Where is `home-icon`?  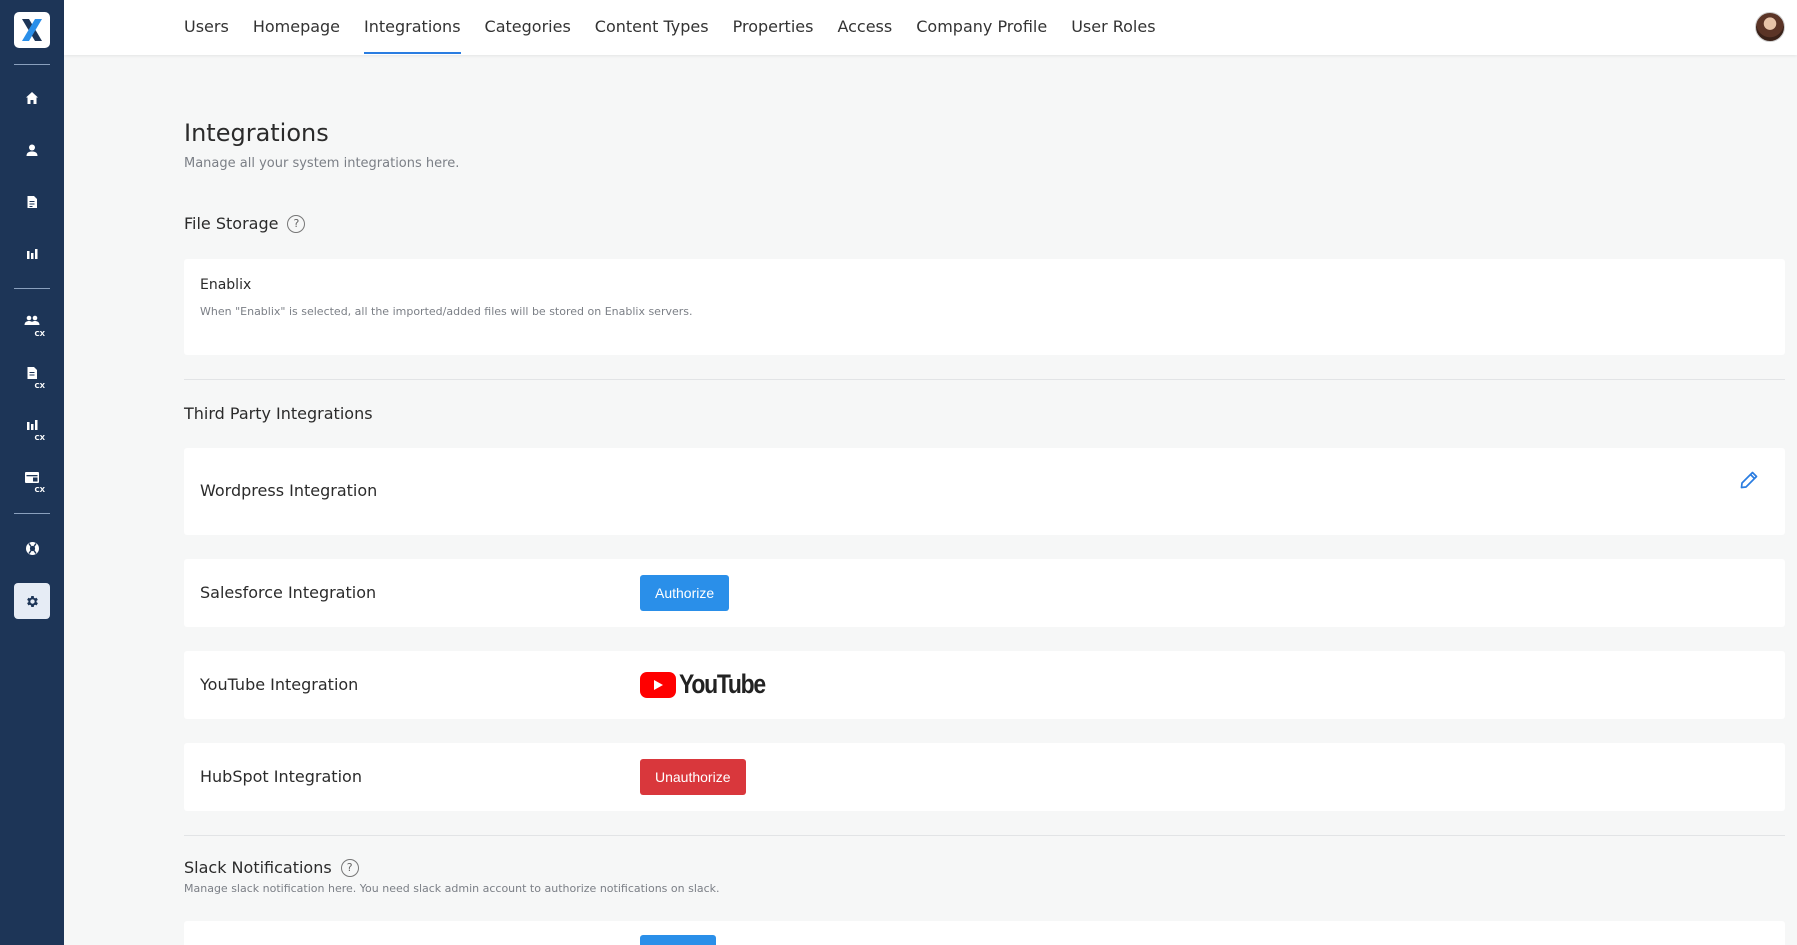 home-icon is located at coordinates (32, 98).